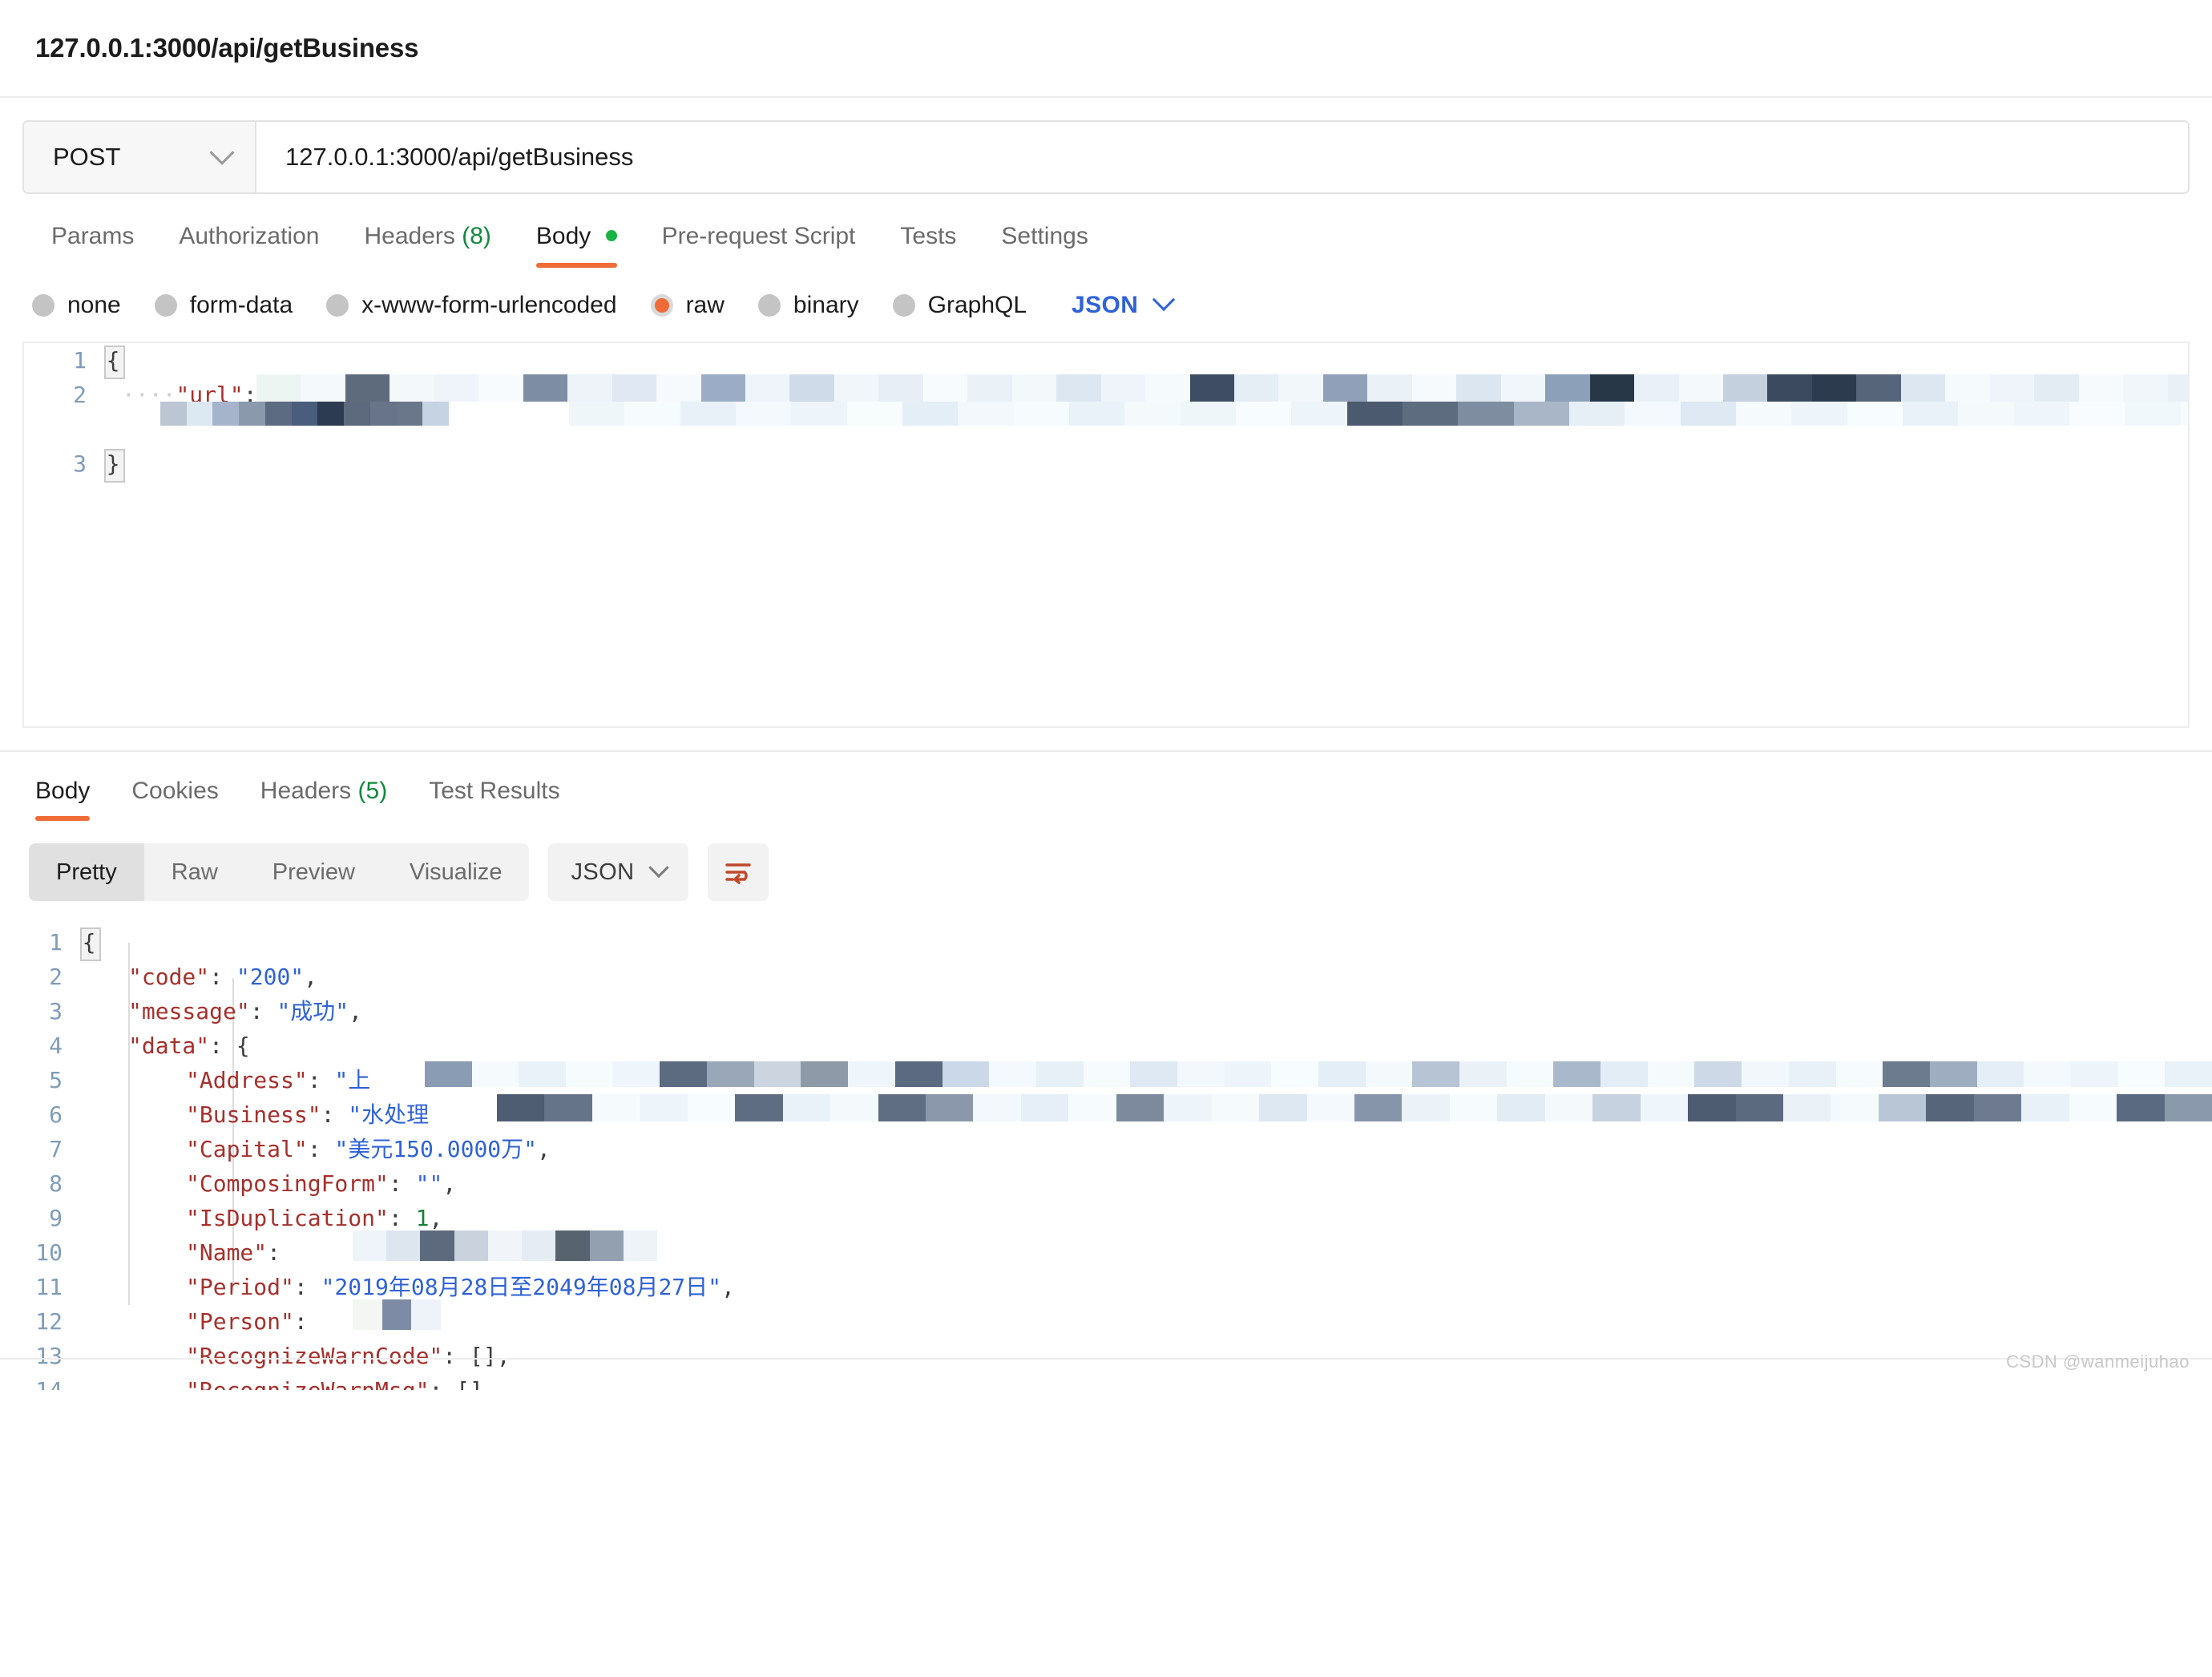 This screenshot has height=1677, width=2212. Describe the element at coordinates (422, 1218) in the screenshot. I see `json-value: 1` at that location.